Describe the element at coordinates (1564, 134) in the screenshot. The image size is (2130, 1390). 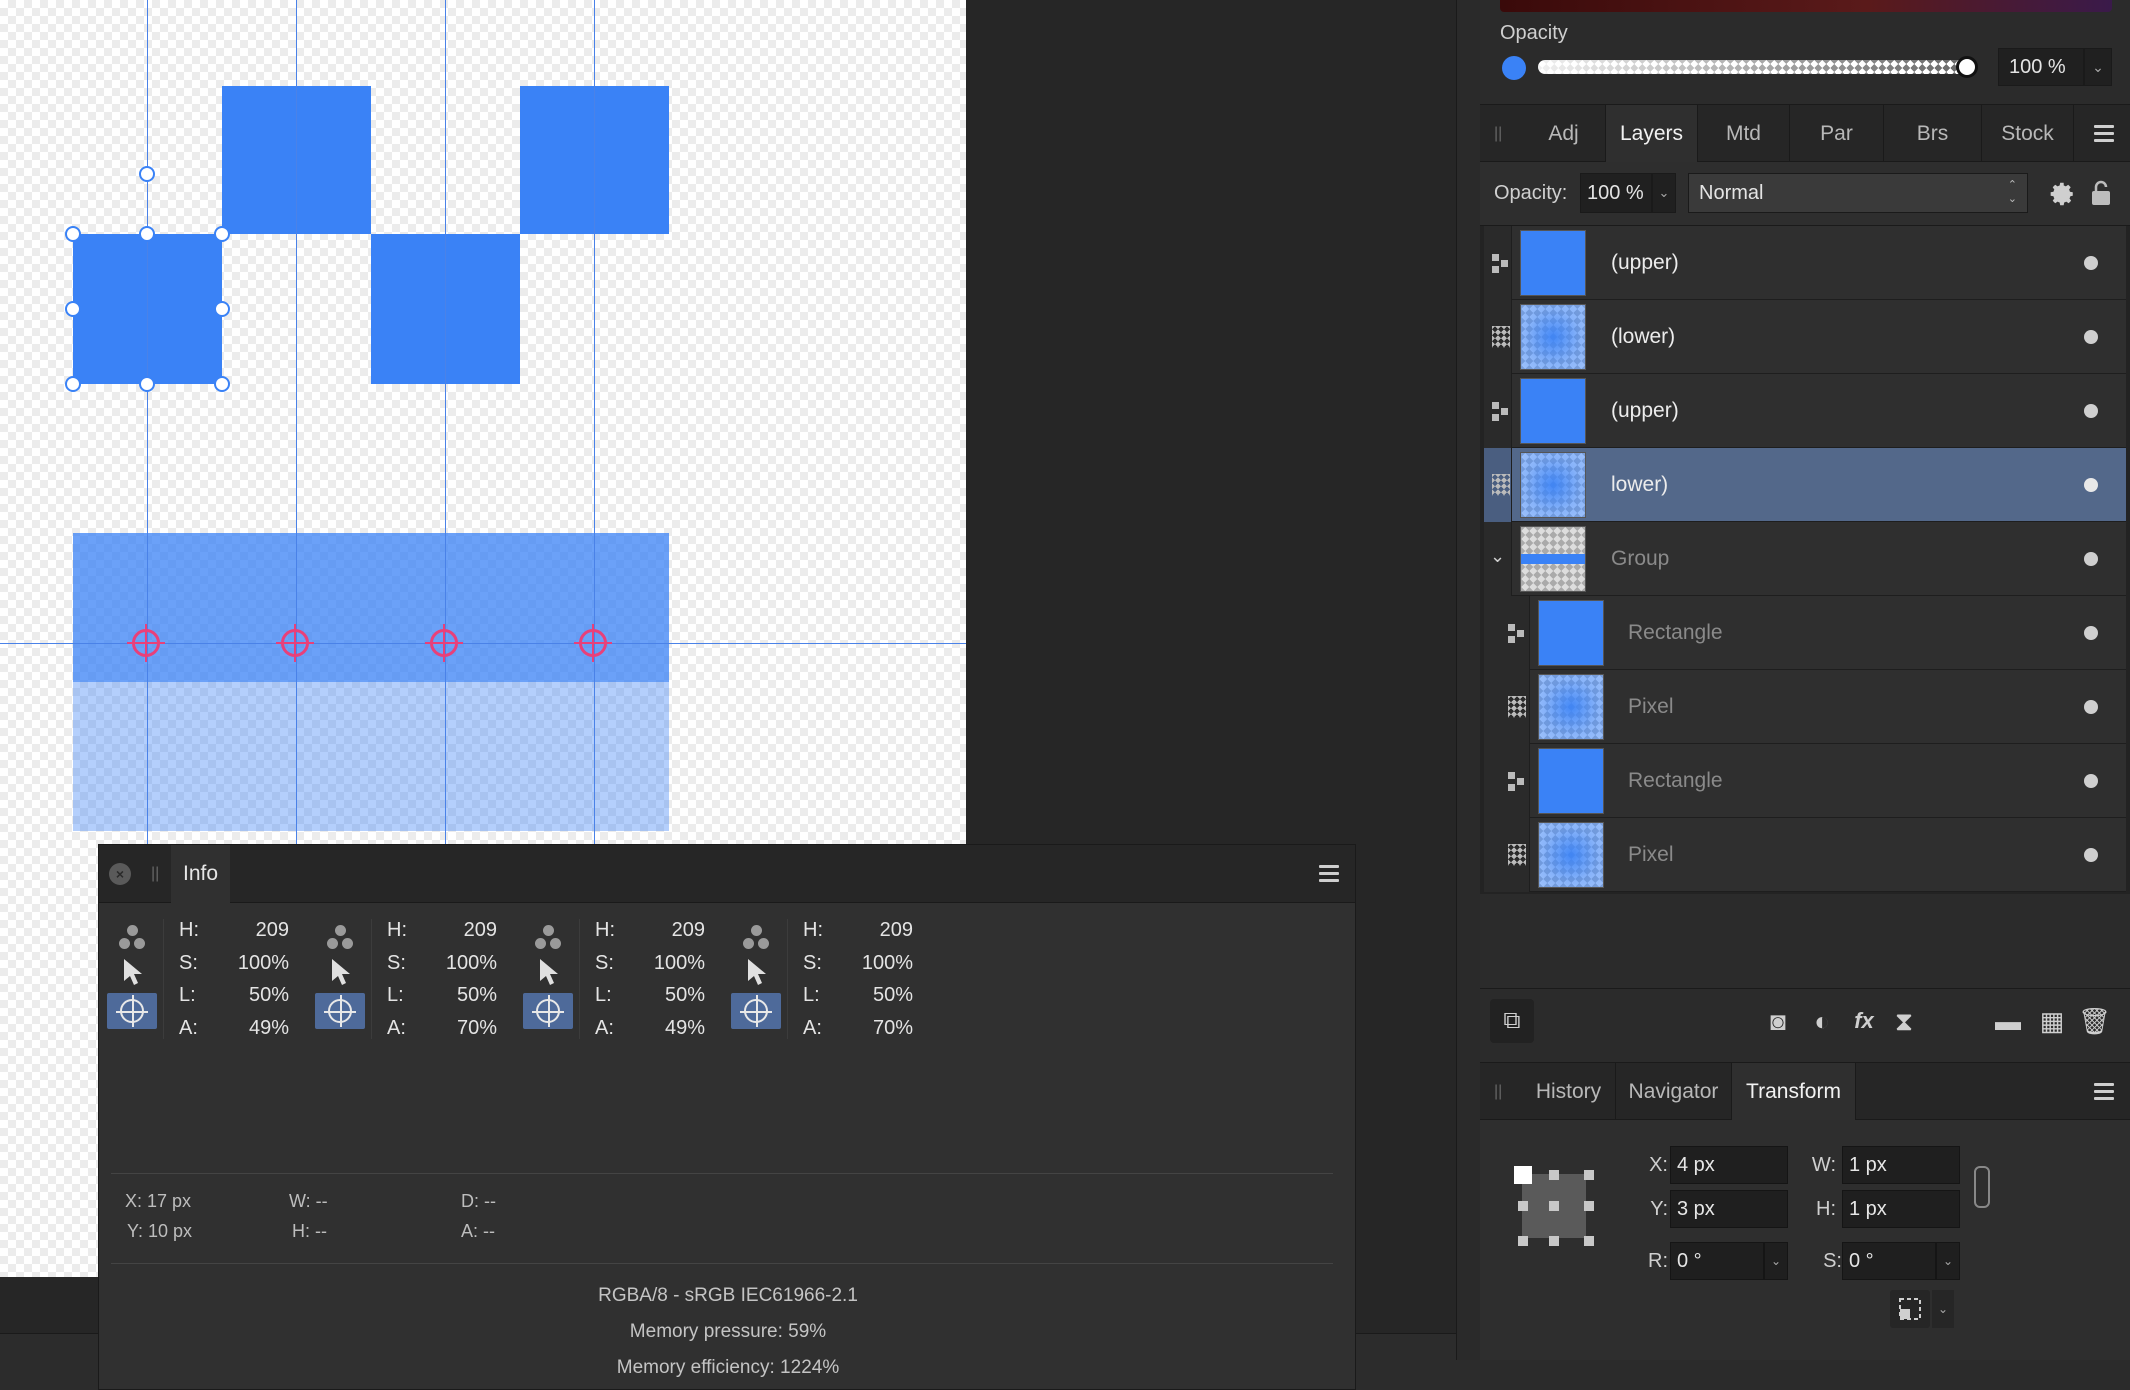
I see `tab-adj: Adj` at that location.